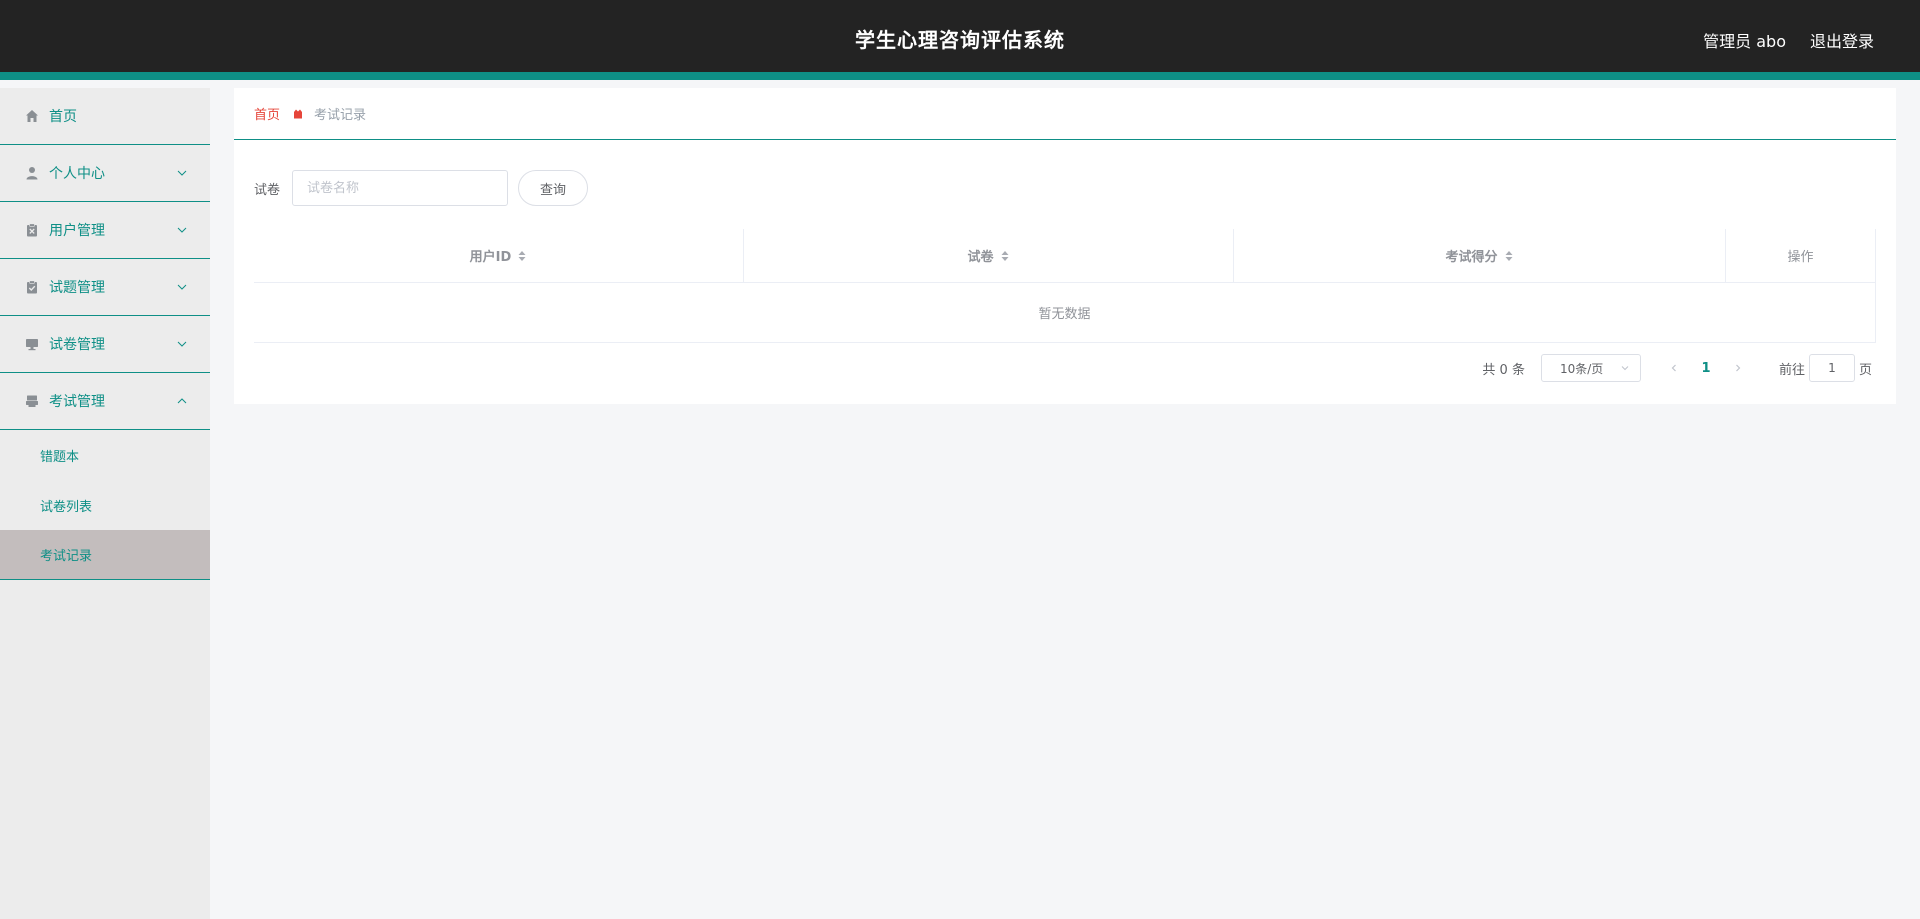  I want to click on breadcrumb-home-link: 首页, so click(267, 113).